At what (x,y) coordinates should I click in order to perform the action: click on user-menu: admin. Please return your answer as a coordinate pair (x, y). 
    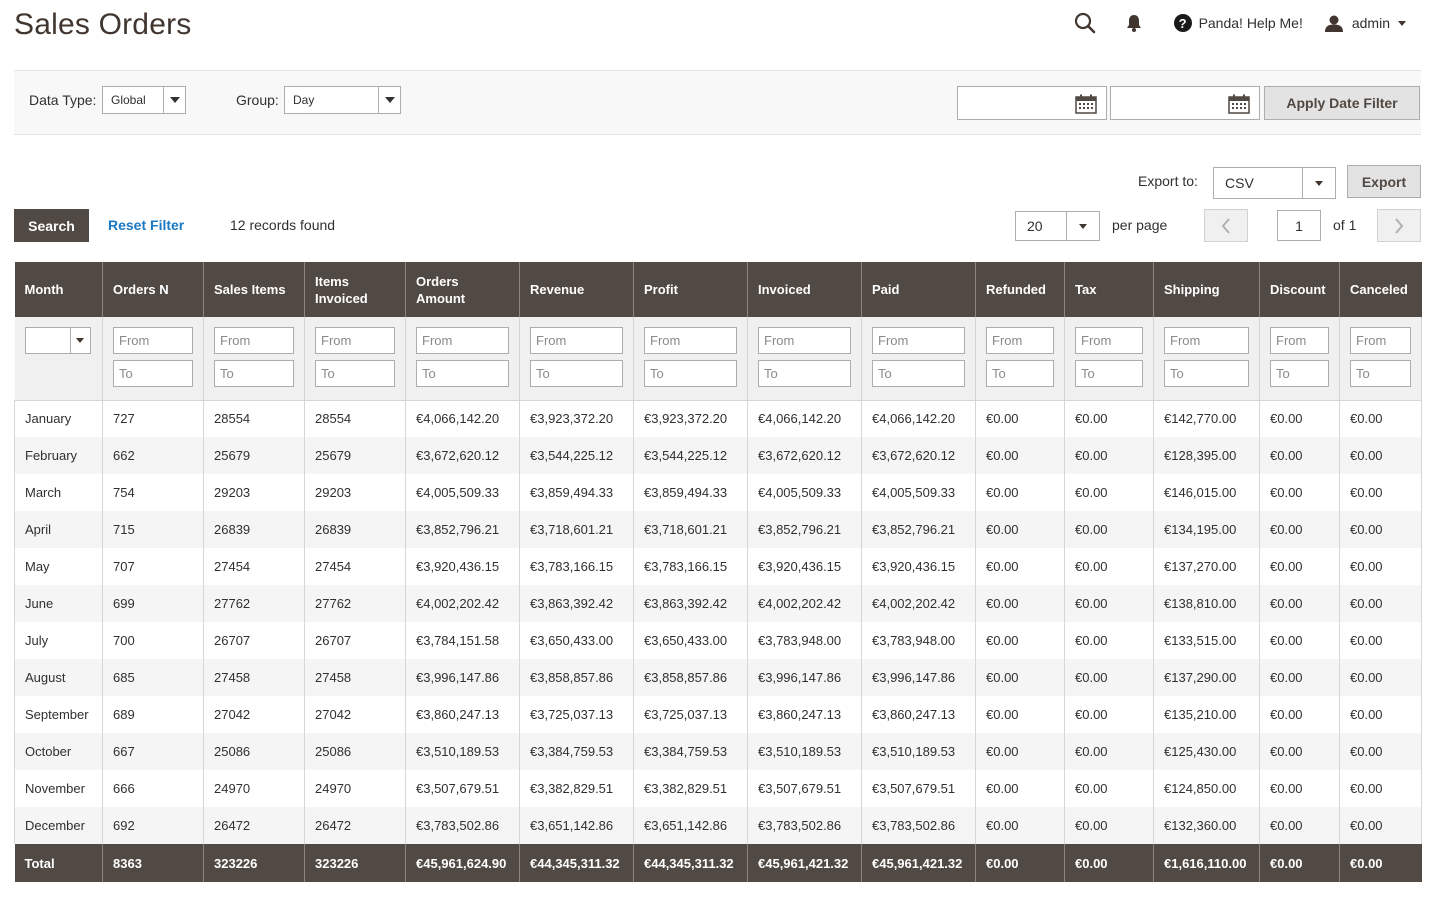
    Looking at the image, I should click on (1365, 23).